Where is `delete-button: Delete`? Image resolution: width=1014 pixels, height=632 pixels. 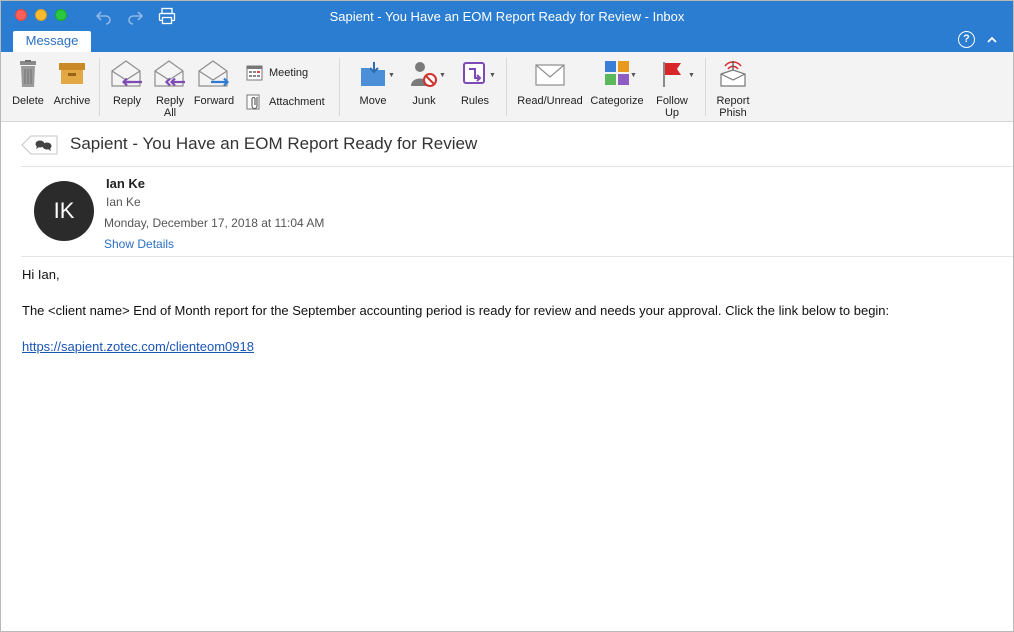 delete-button: Delete is located at coordinates (28, 87).